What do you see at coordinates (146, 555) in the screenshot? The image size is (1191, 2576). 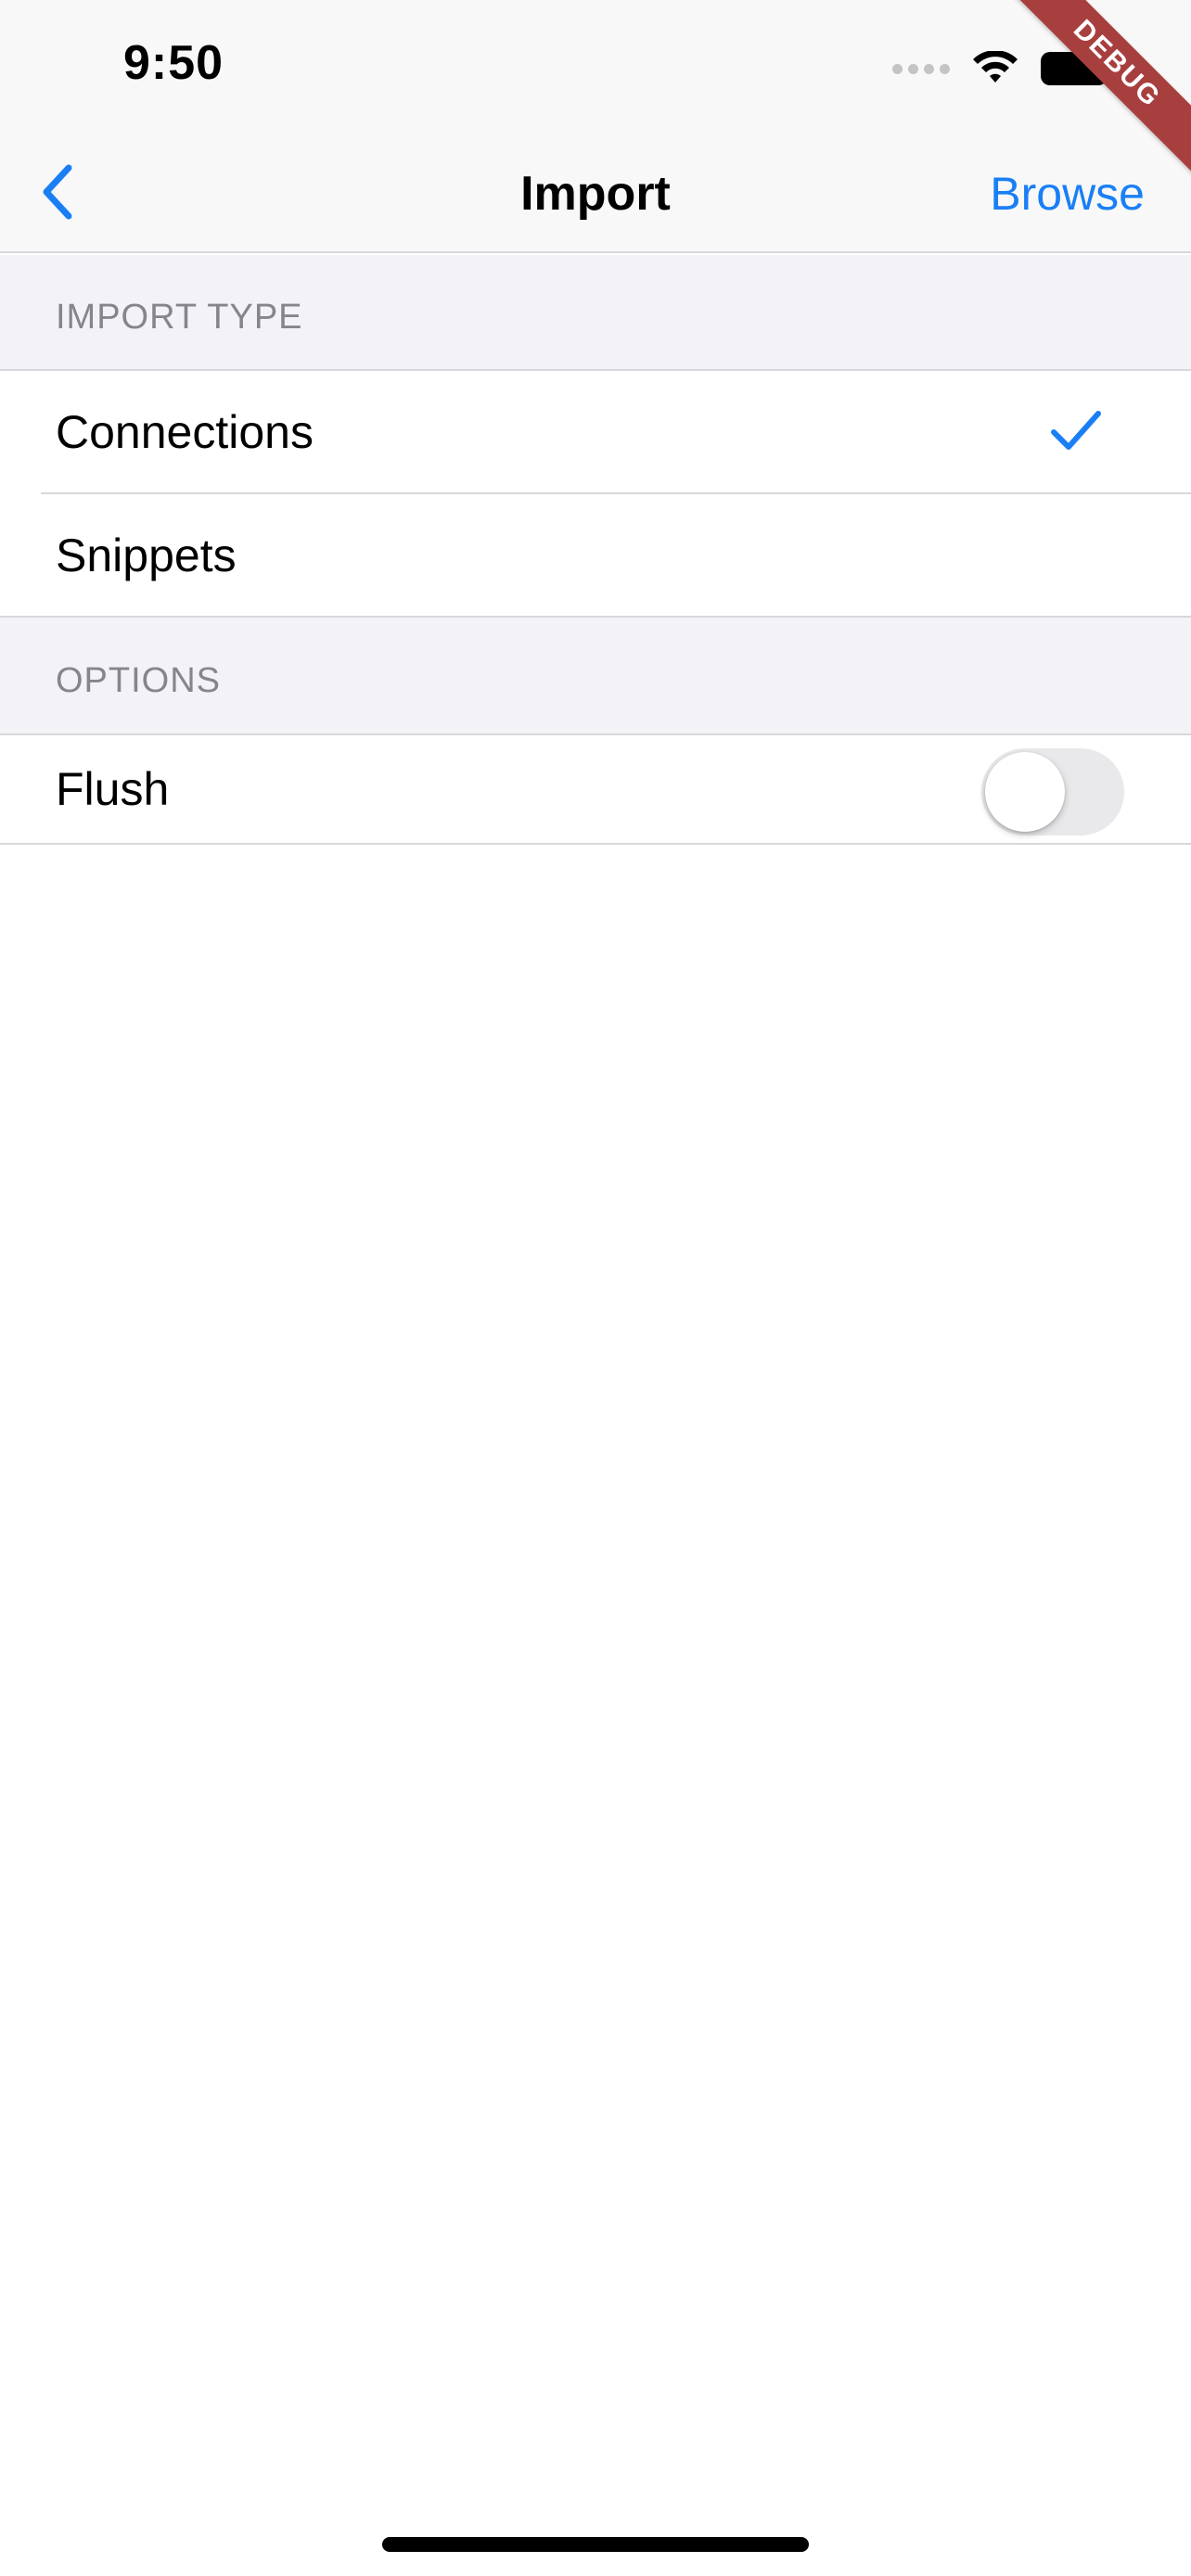 I see `list-item-label: Snippets` at bounding box center [146, 555].